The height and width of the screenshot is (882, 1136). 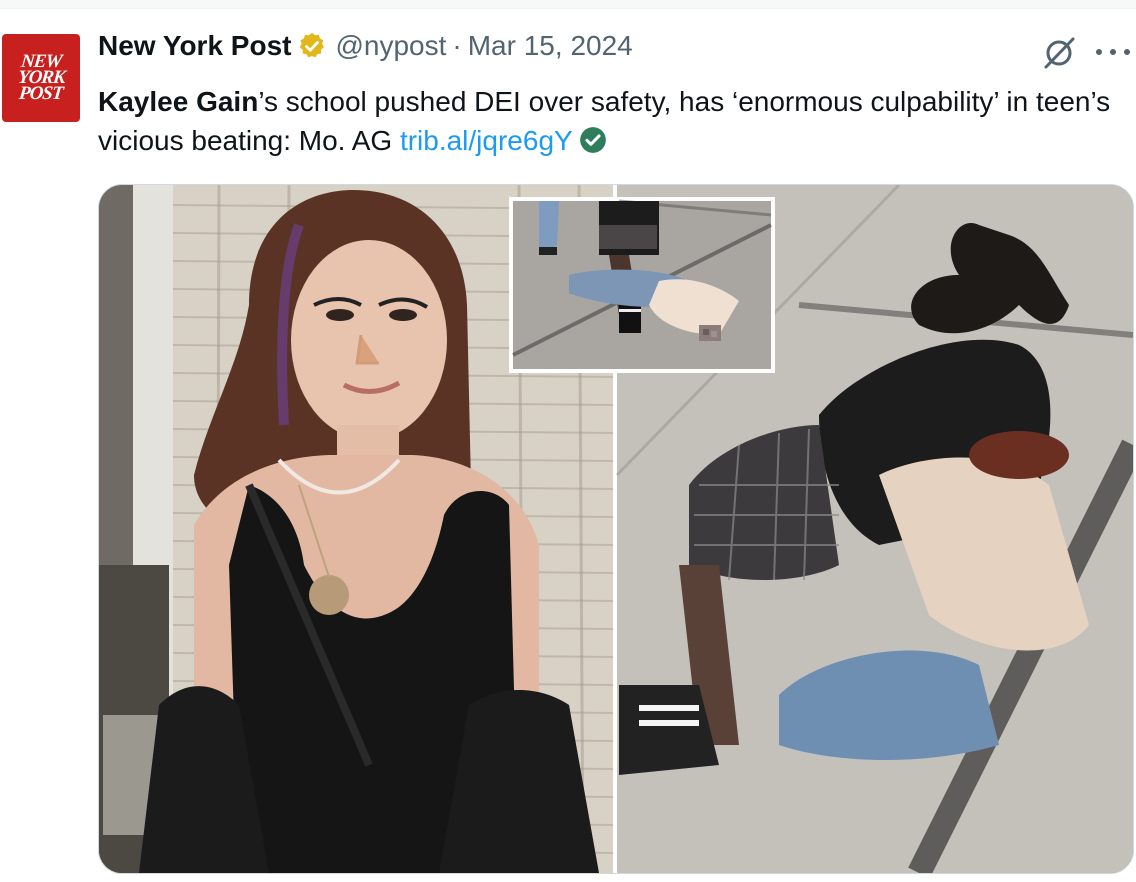 I want to click on avatar: NEW YORK POST, so click(x=41, y=78).